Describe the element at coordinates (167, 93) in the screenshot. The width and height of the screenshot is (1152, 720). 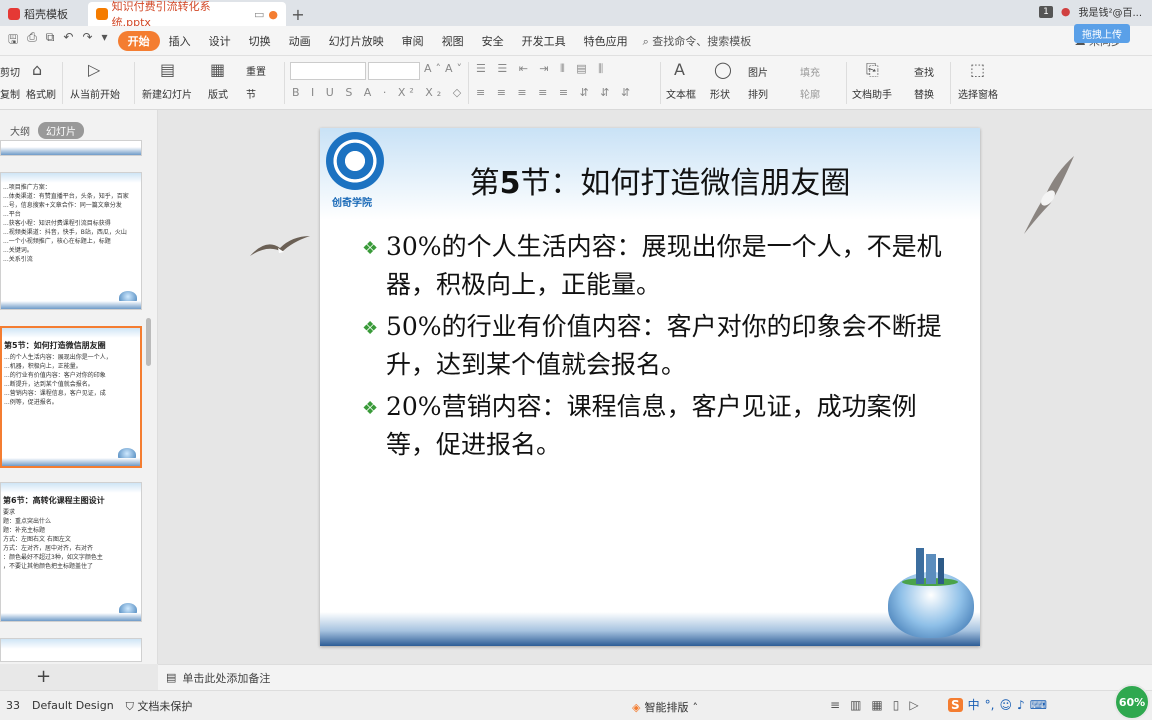
I see `new-slide-button: 新建幻灯片` at that location.